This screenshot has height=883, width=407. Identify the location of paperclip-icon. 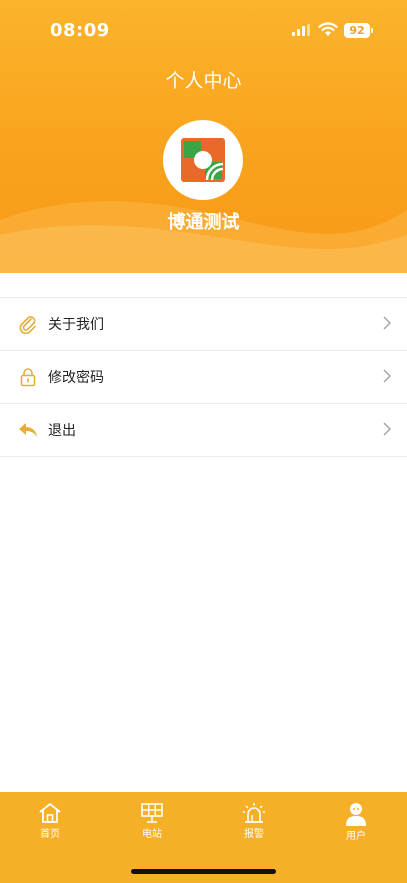
(27, 325).